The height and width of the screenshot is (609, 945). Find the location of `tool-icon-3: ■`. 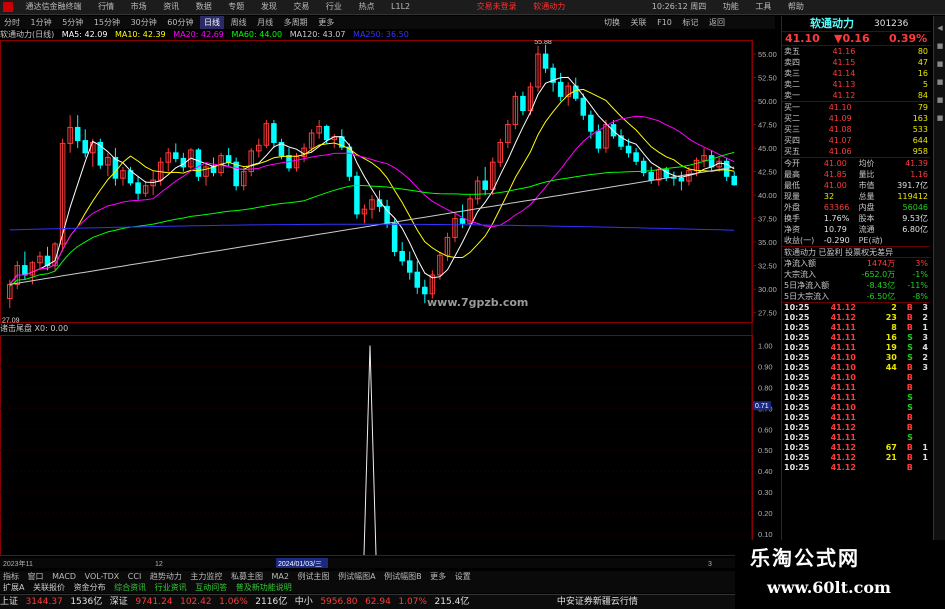

tool-icon-3: ■ is located at coordinates (940, 83).